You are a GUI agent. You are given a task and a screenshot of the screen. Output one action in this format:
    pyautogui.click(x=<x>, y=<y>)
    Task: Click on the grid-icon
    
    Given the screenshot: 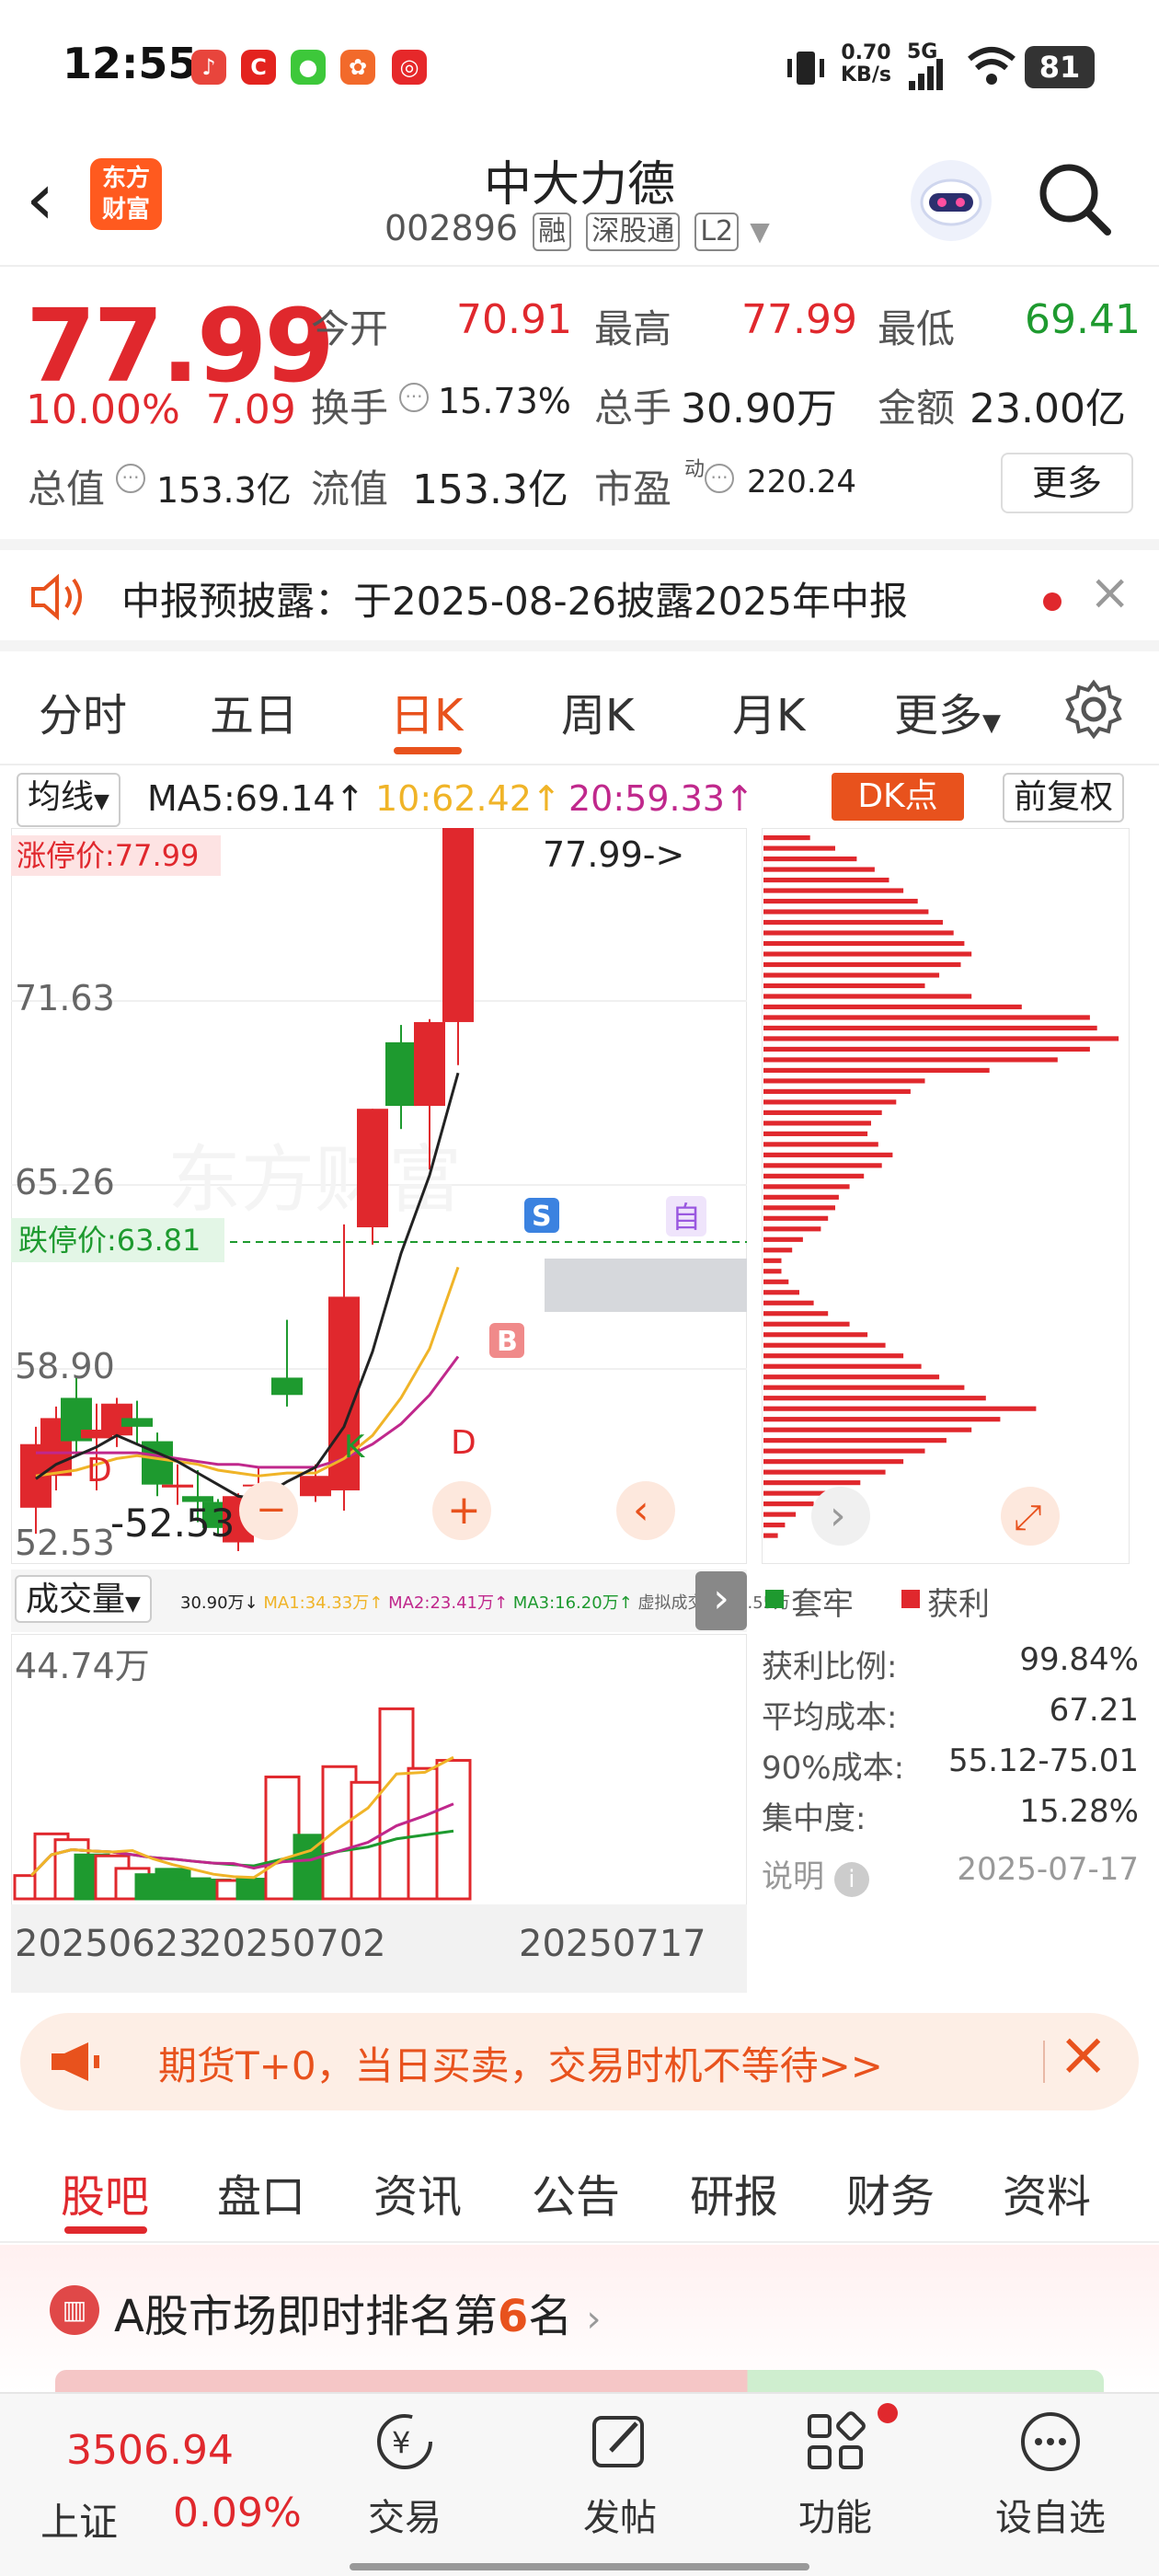 What is the action you would take?
    pyautogui.click(x=837, y=2440)
    